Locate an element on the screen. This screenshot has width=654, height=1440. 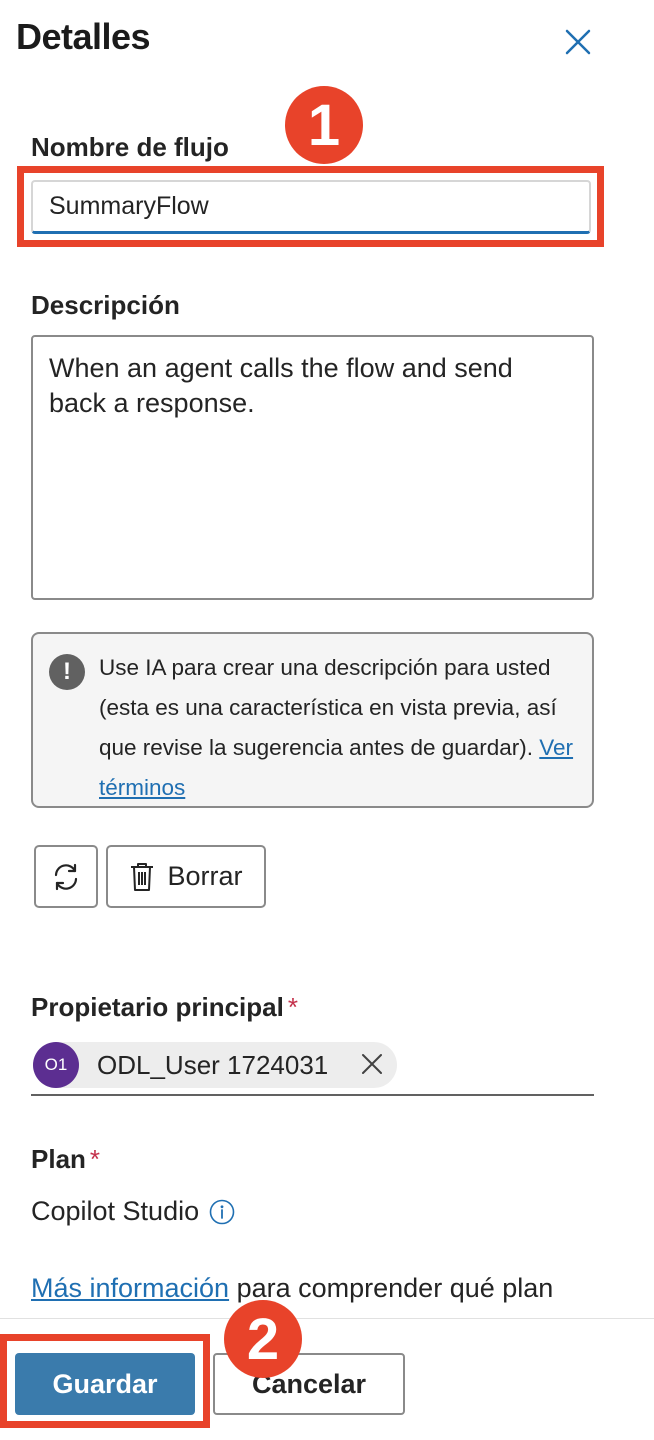
description-label: Descripción is located at coordinates (105, 305).